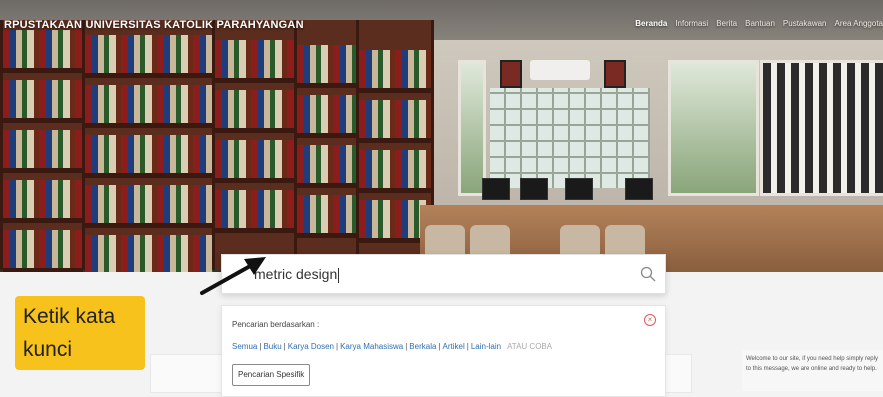 Image resolution: width=883 pixels, height=397 pixels. I want to click on nav-beranda: Beranda, so click(651, 23).